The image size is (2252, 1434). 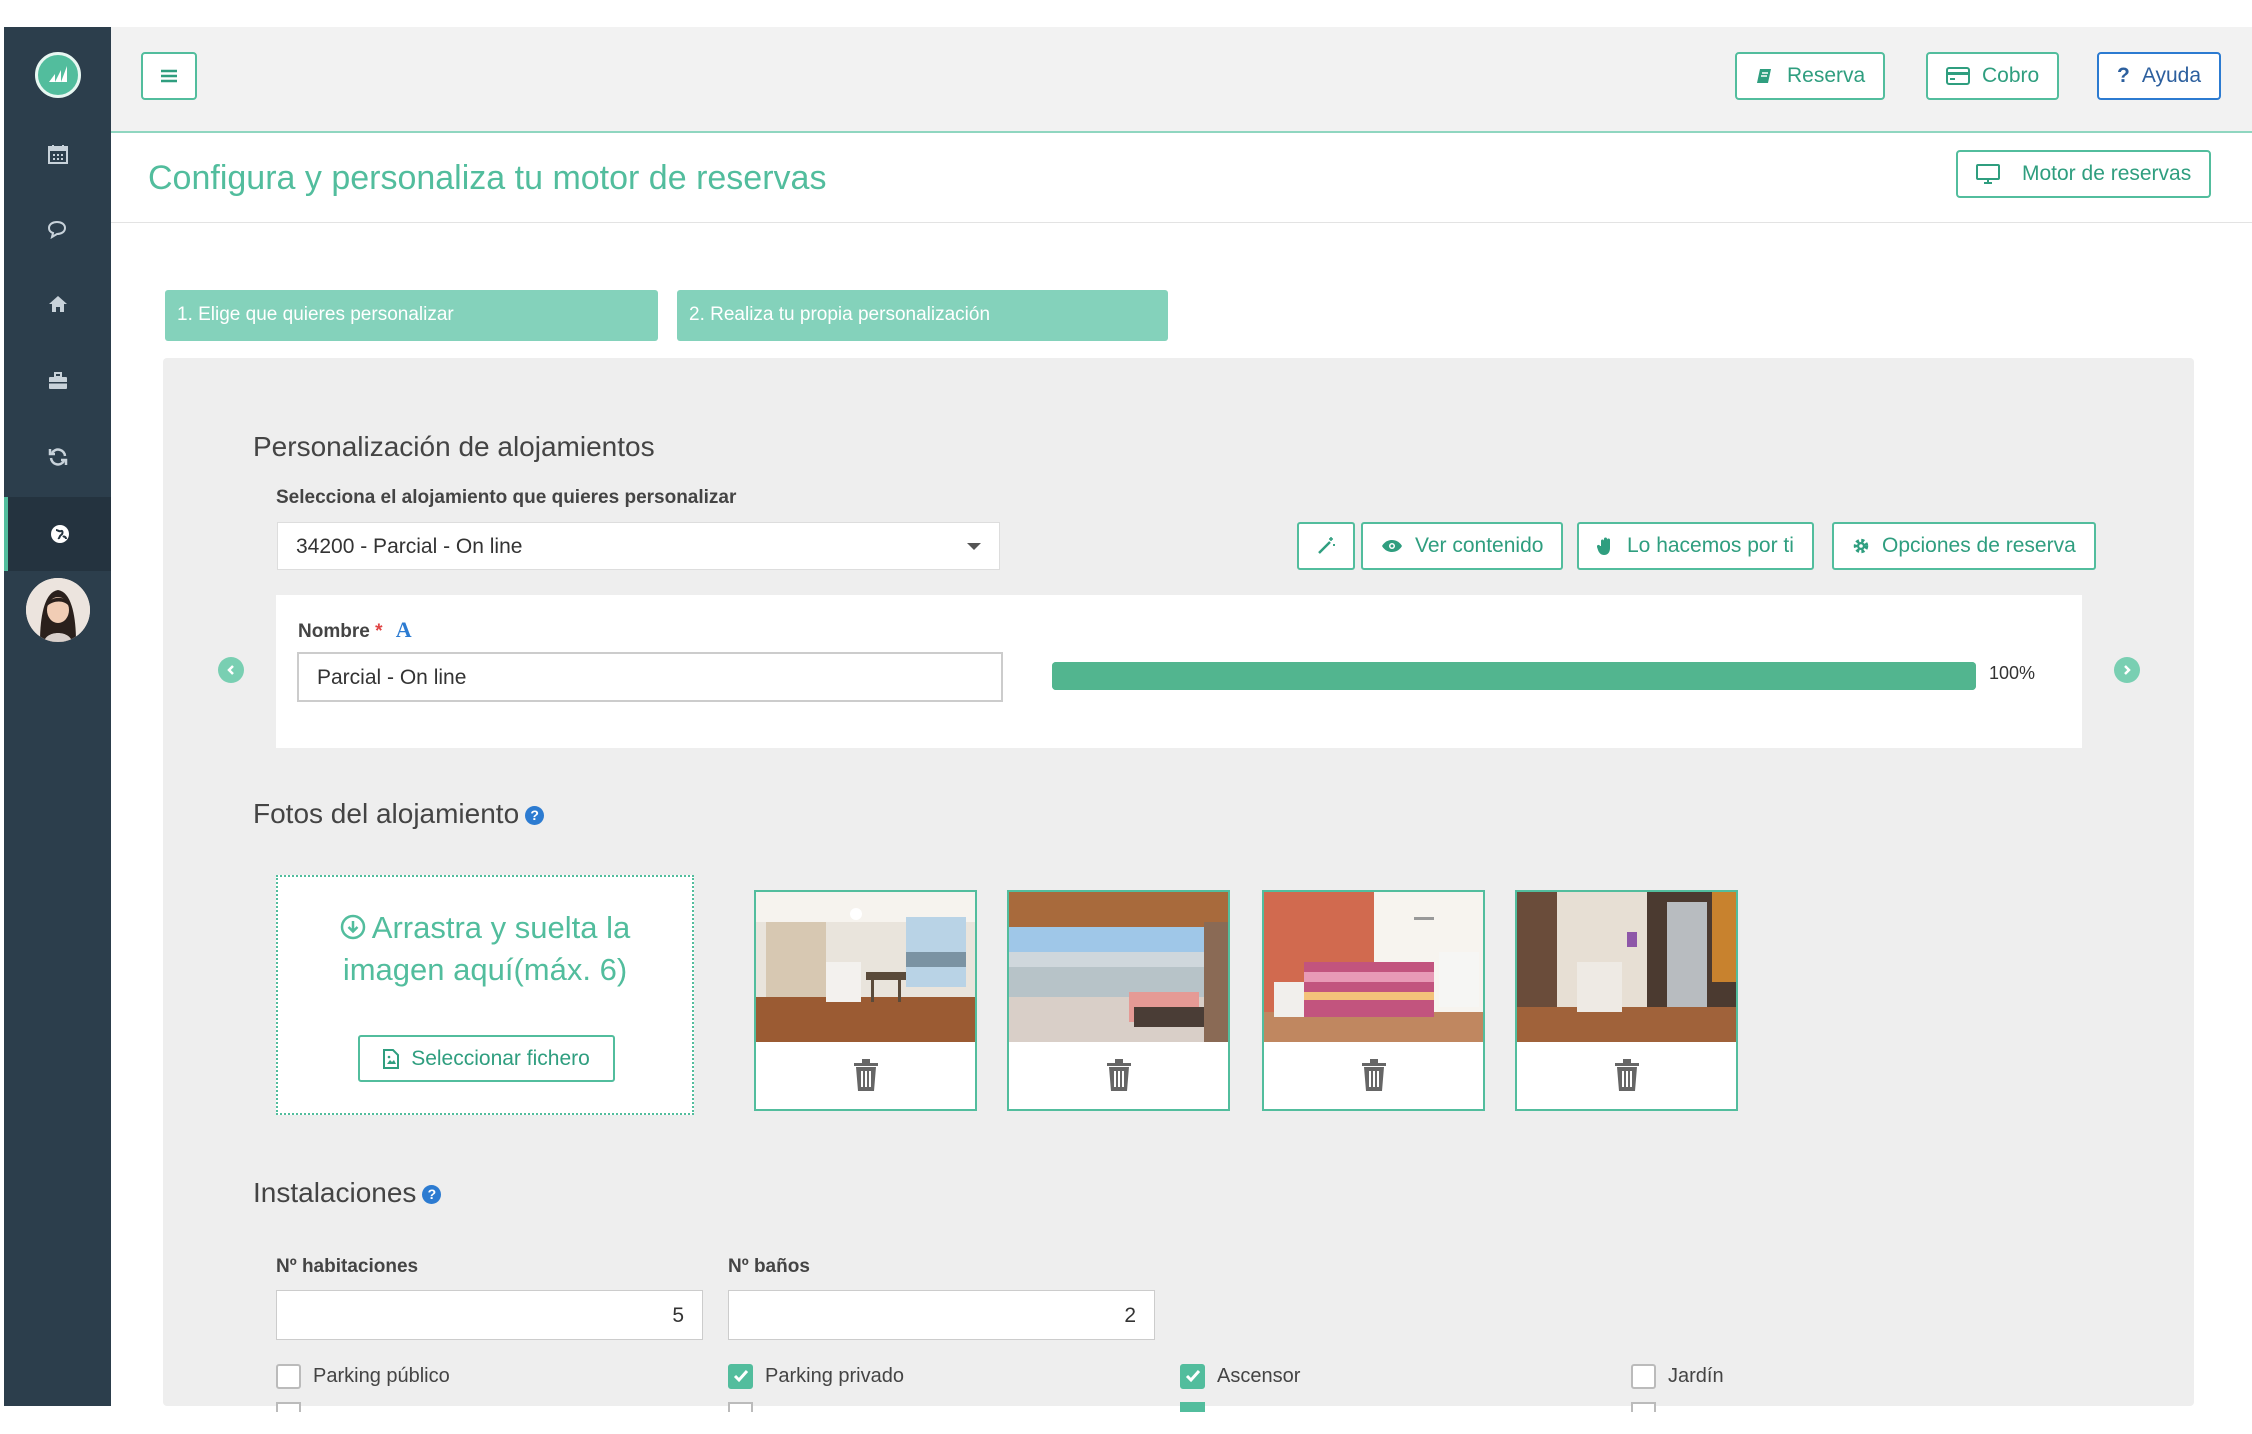 What do you see at coordinates (1826, 75) in the screenshot?
I see `reserva-label: Reserva` at bounding box center [1826, 75].